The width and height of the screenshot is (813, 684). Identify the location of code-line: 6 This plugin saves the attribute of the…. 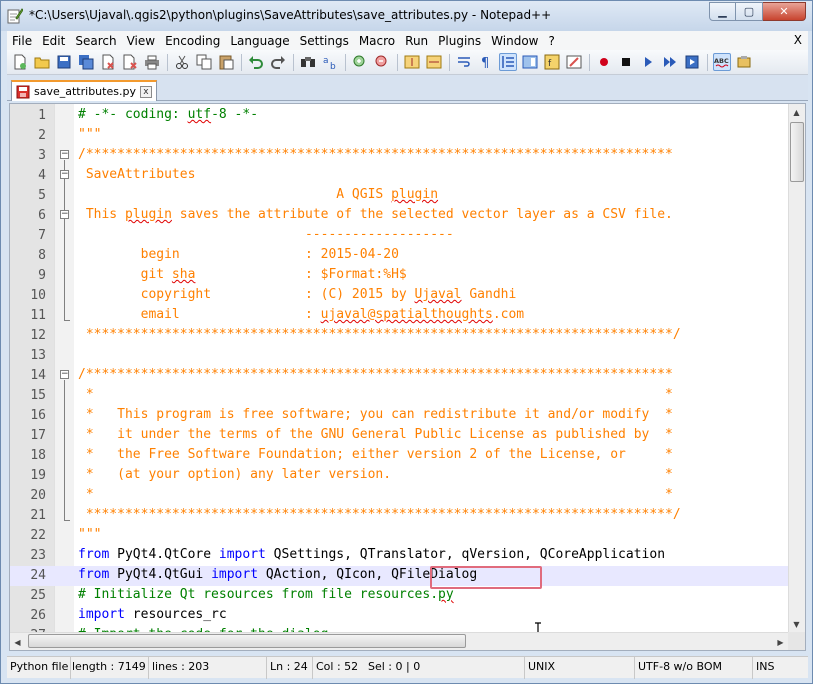
(399, 216).